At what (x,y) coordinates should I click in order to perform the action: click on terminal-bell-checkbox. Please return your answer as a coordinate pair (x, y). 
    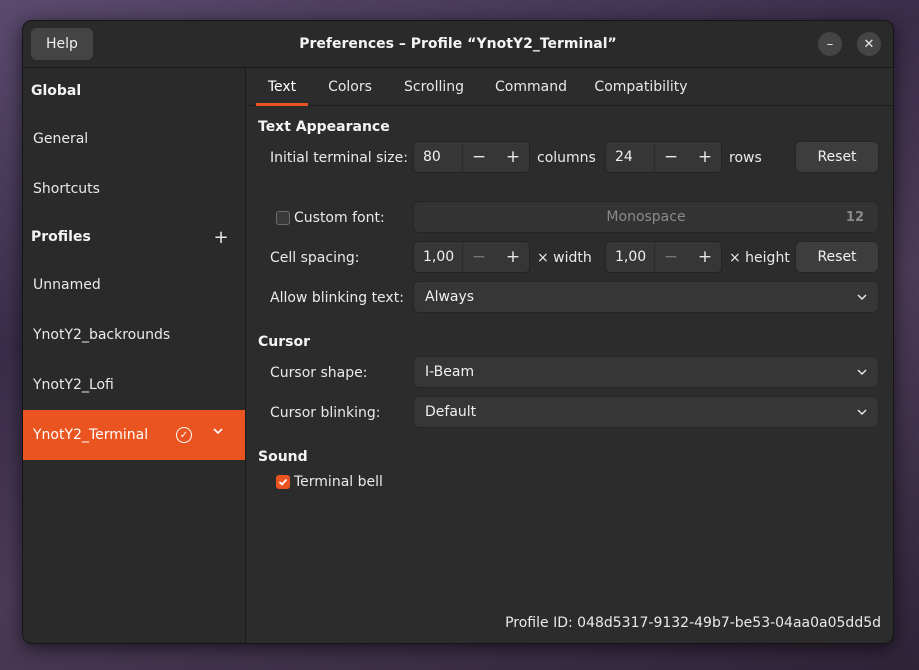
    Looking at the image, I should click on (283, 482).